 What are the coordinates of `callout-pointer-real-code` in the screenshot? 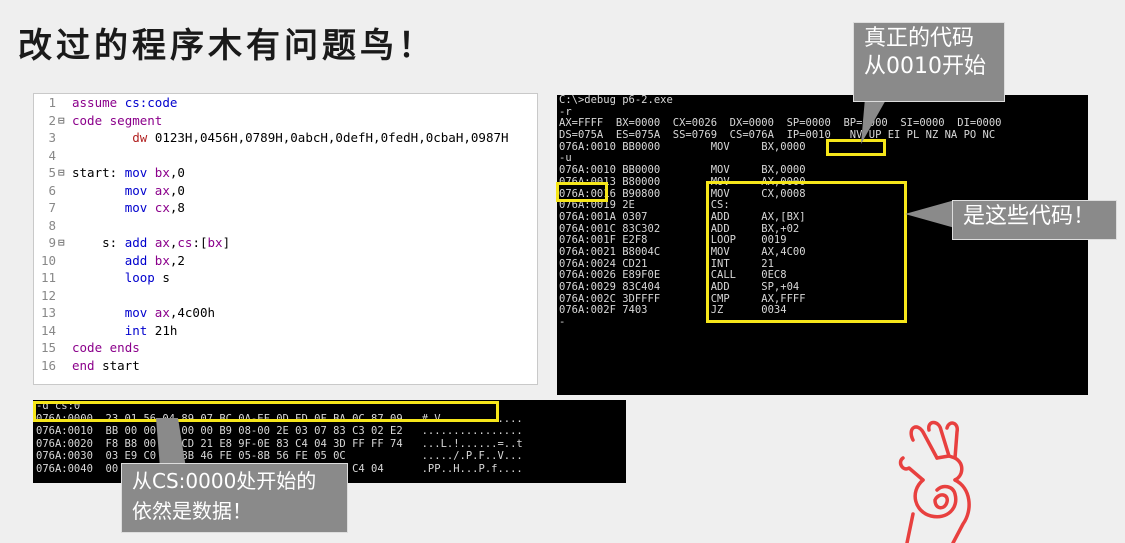 It's located at (874, 121).